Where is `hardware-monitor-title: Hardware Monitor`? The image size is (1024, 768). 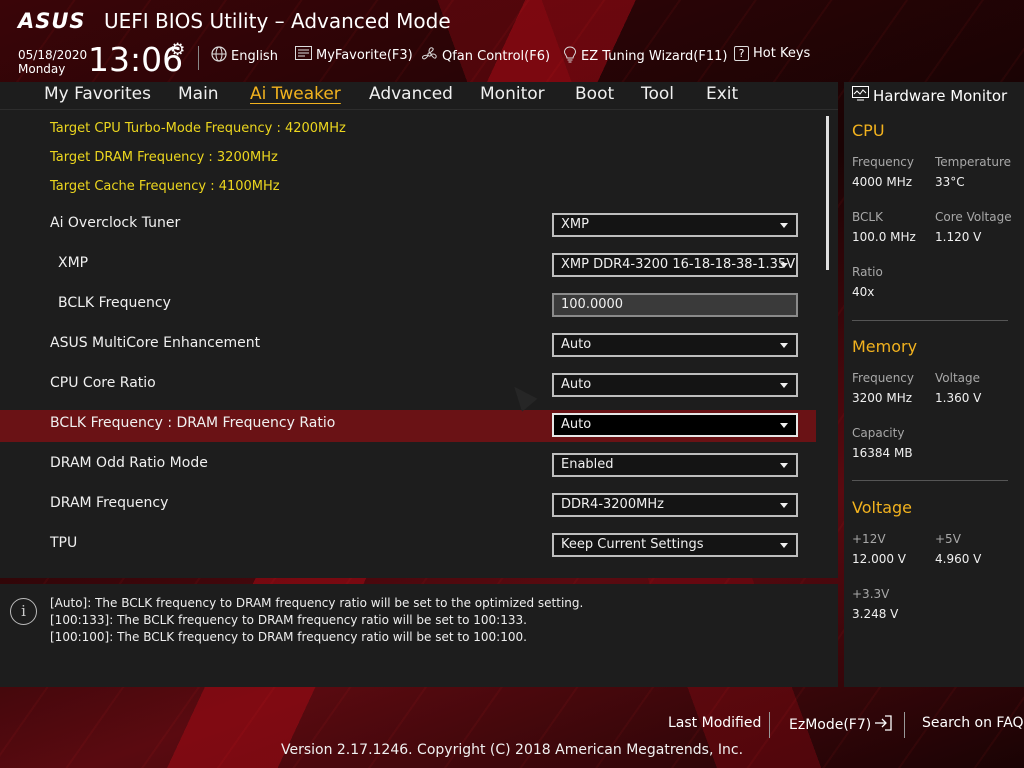 hardware-monitor-title: Hardware Monitor is located at coordinates (929, 95).